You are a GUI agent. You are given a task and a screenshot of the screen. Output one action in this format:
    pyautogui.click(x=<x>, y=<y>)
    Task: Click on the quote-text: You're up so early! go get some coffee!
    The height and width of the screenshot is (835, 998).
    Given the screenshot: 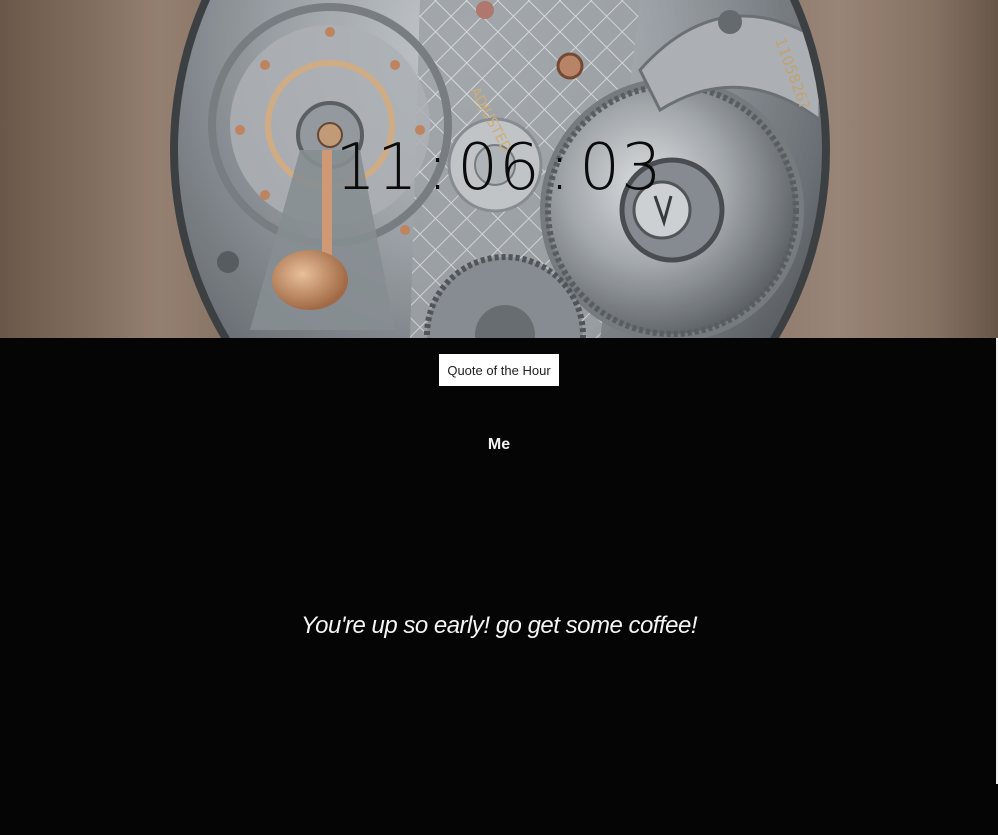 What is the action you would take?
    pyautogui.click(x=499, y=625)
    